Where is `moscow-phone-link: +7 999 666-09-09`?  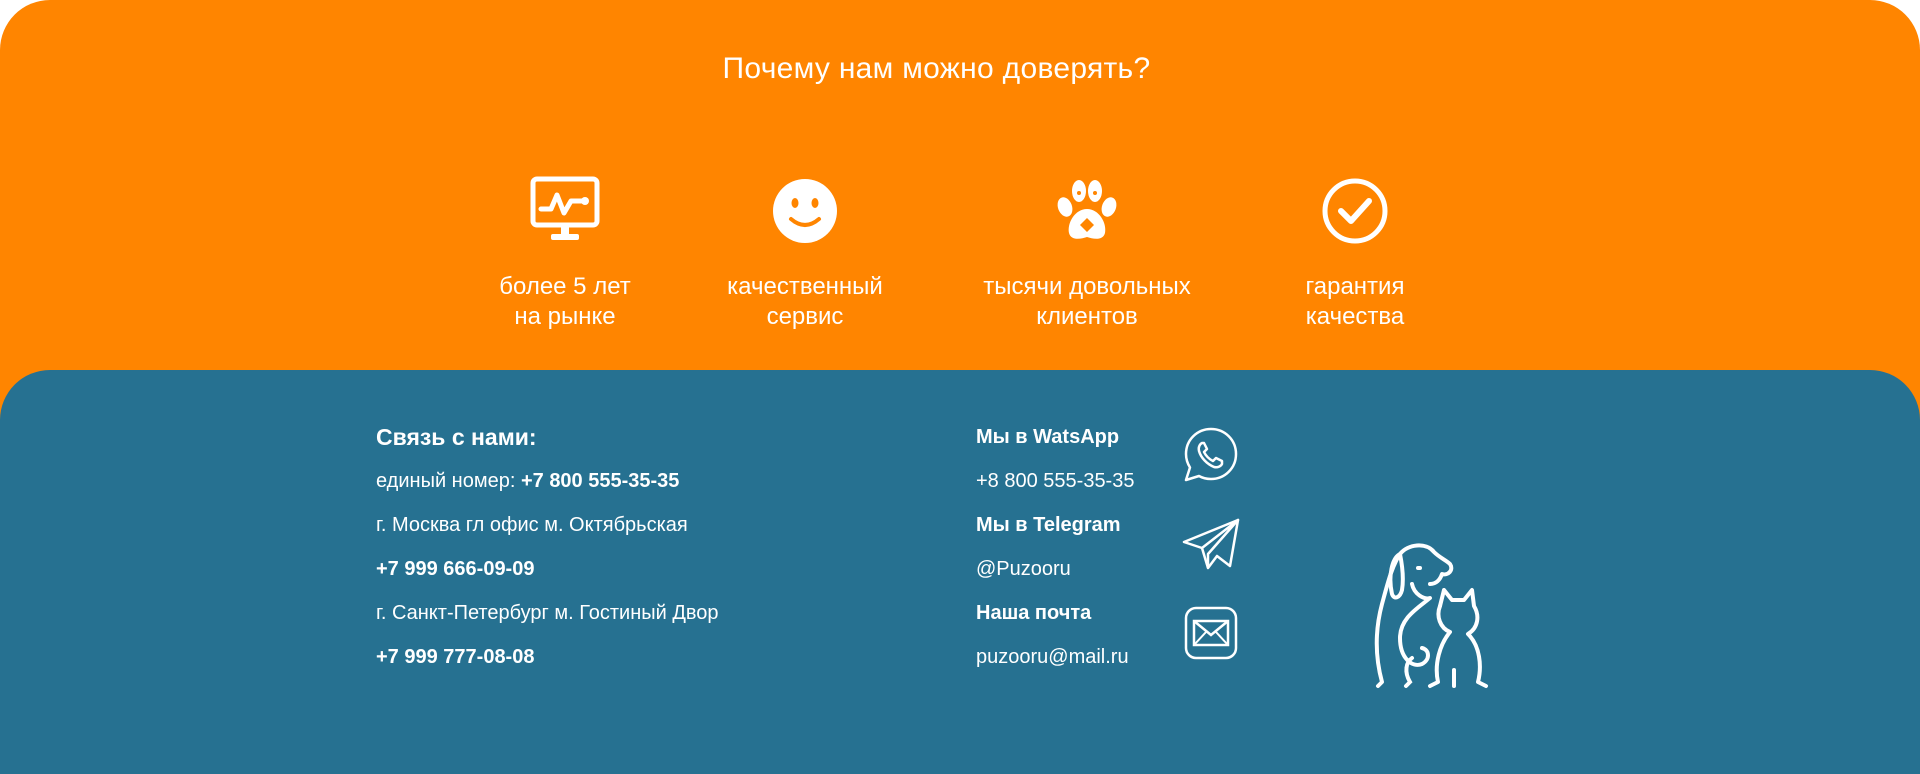 moscow-phone-link: +7 999 666-09-09 is located at coordinates (547, 576).